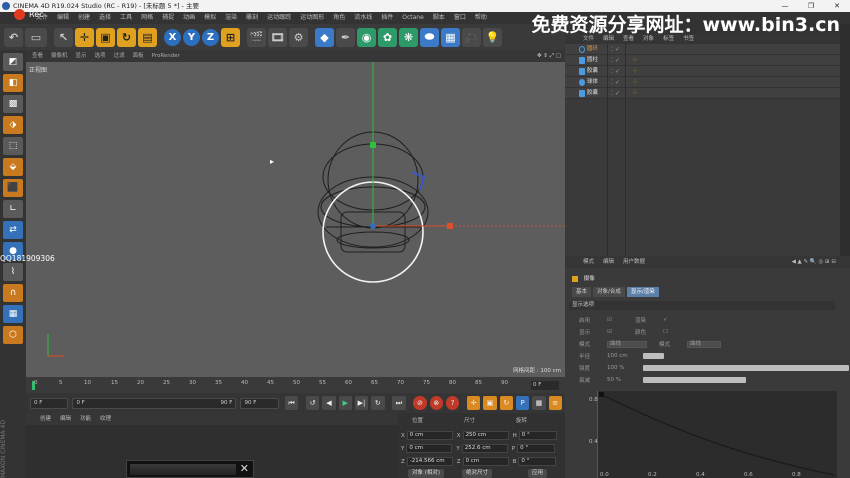  I want to click on menu-create: 创建, so click(84, 18).